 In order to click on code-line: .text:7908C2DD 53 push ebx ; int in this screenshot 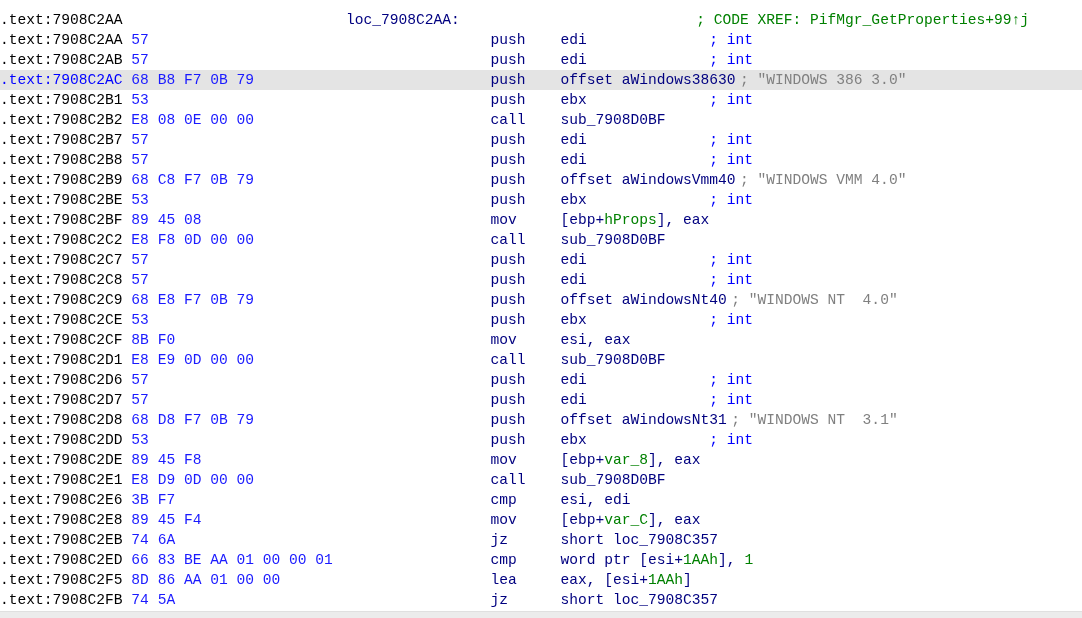, I will do `click(541, 440)`.